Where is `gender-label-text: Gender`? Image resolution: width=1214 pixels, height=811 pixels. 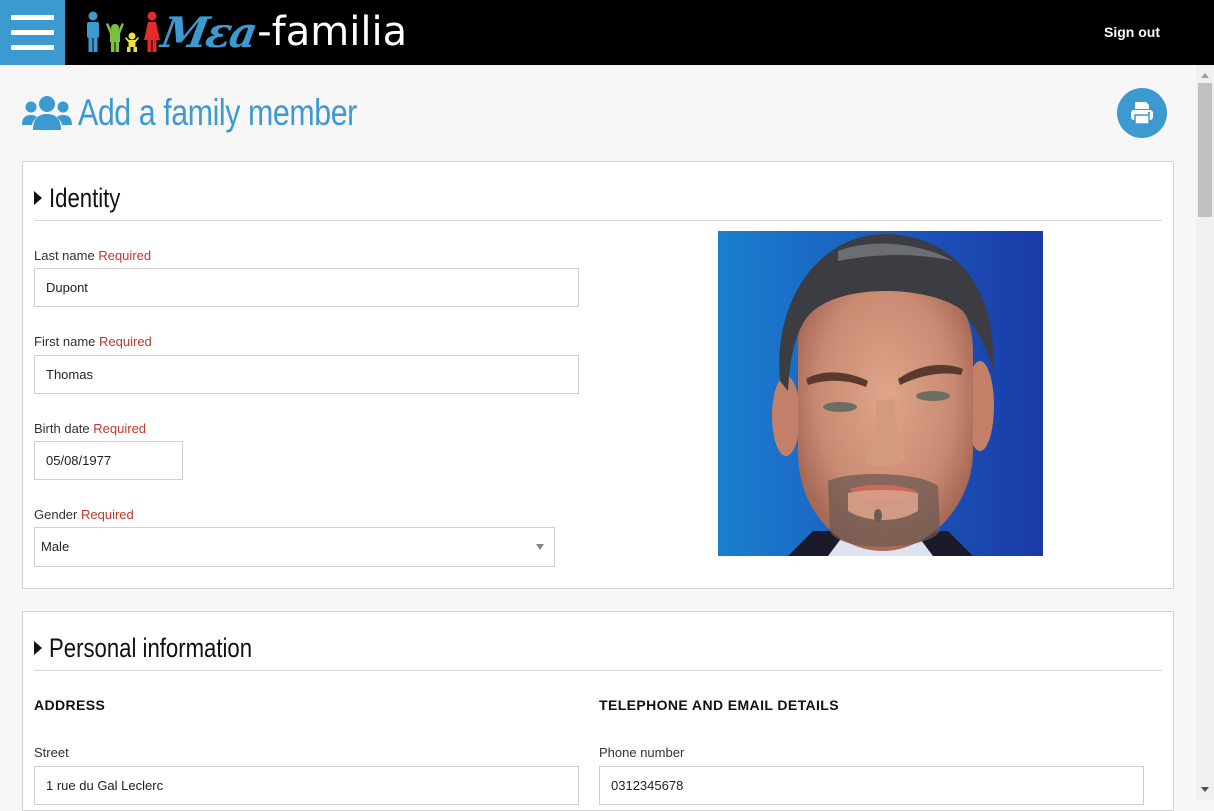 gender-label-text: Gender is located at coordinates (56, 514).